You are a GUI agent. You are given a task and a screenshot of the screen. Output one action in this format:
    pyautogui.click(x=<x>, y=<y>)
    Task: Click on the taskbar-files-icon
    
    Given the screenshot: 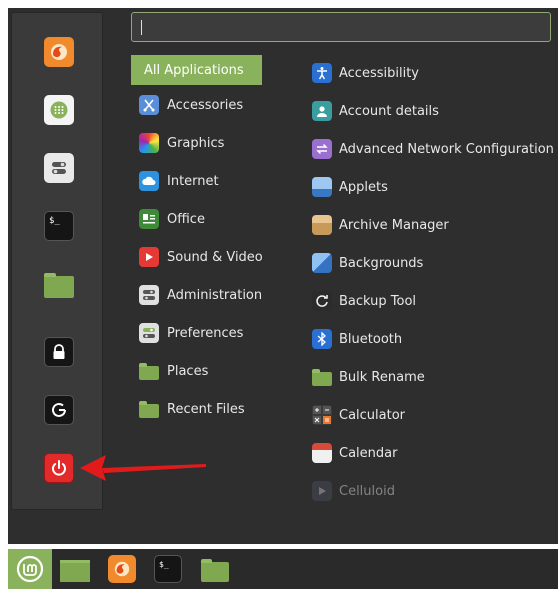 What is the action you would take?
    pyautogui.click(x=215, y=569)
    